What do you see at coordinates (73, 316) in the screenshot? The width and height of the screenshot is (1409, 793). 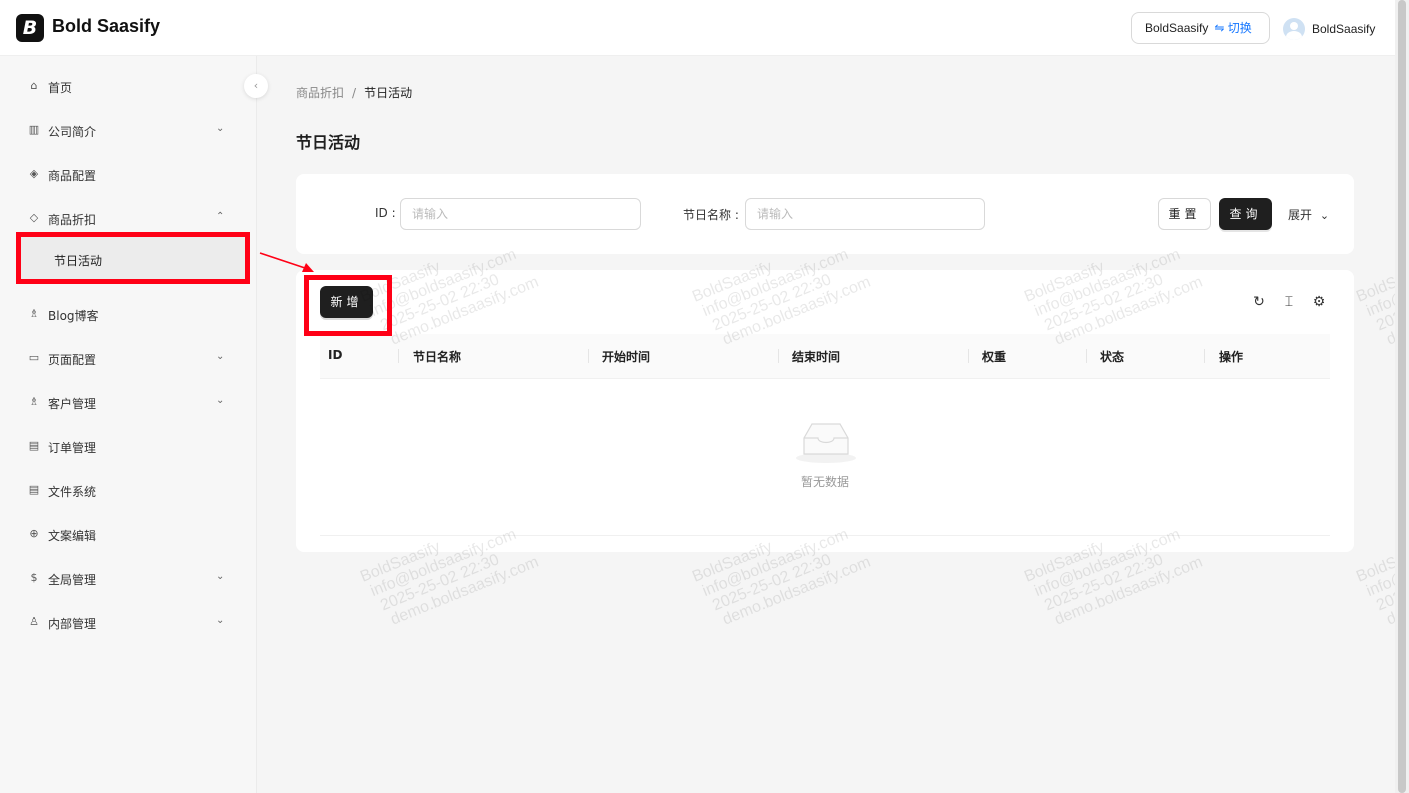 I see `sidebar-item-label: Blog博客` at bounding box center [73, 316].